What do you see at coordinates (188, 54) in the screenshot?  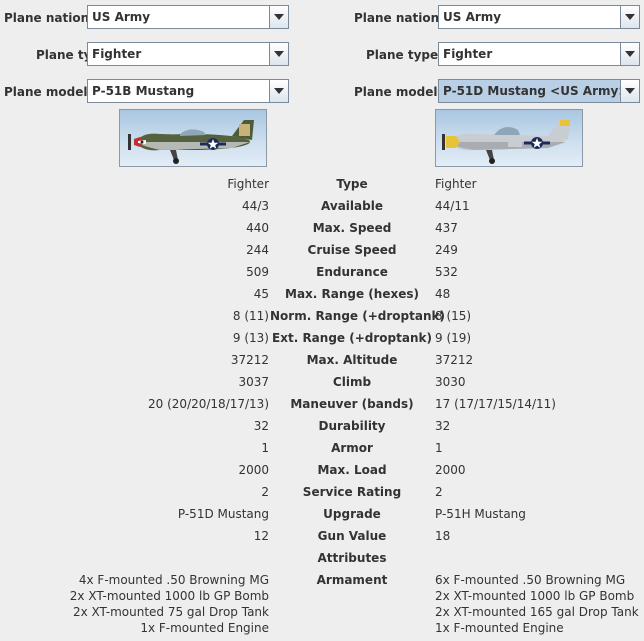 I see `left-plane-type-combobox: Fighter` at bounding box center [188, 54].